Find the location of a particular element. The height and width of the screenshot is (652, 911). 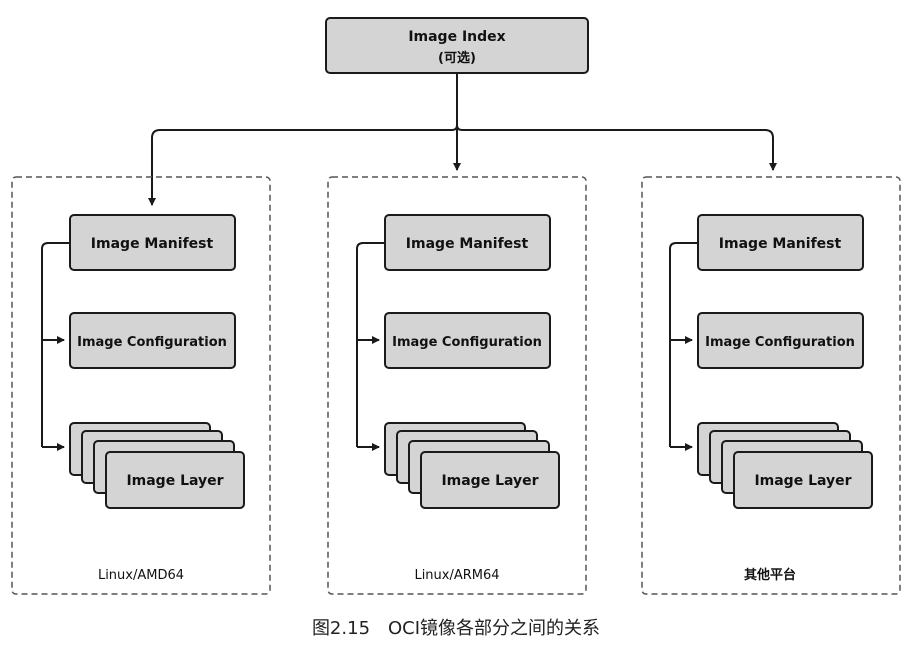

platform-label: 其他平台 is located at coordinates (770, 575).